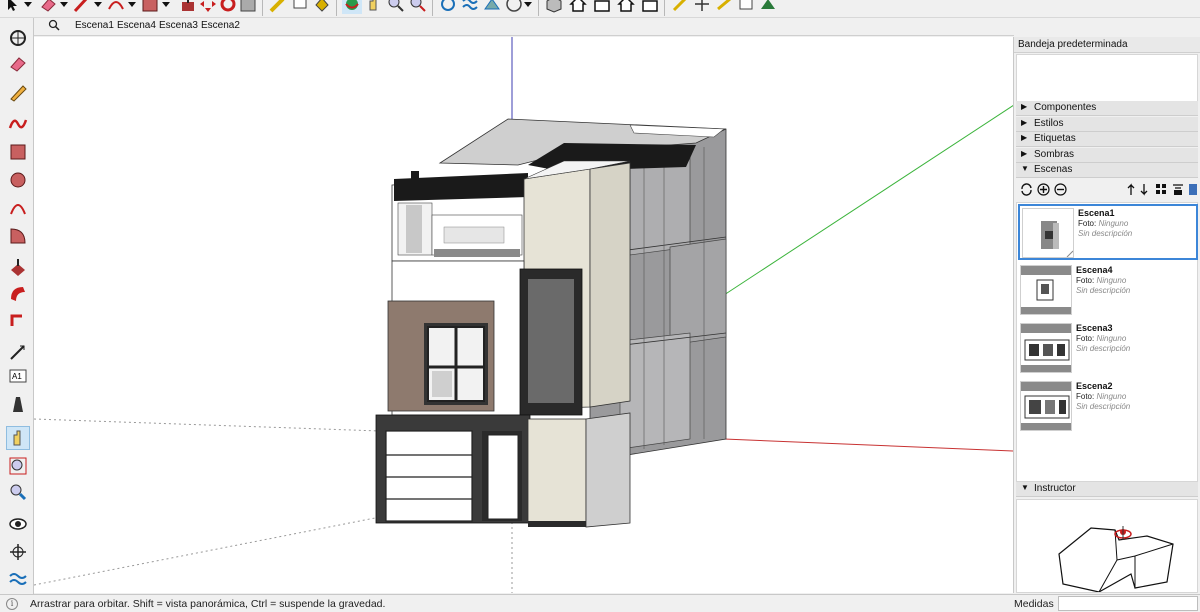 The image size is (1200, 612). I want to click on scene-photo: Foto: Ninguno, so click(1101, 396).